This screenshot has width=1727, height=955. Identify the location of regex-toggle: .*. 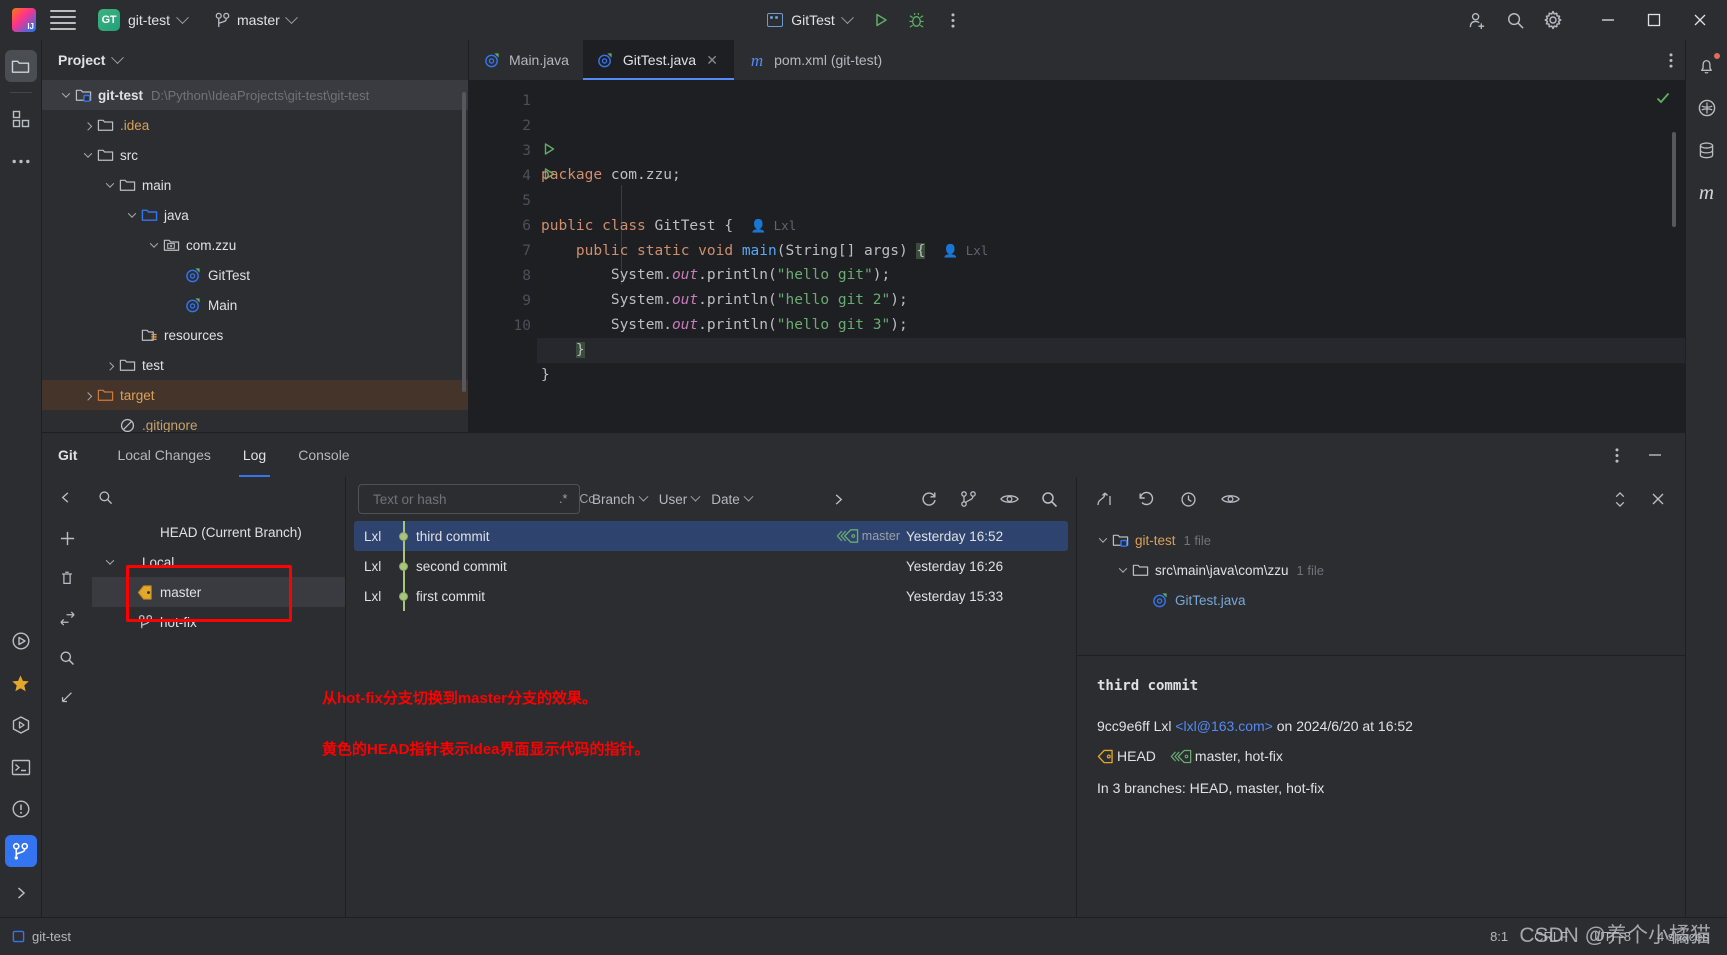
(563, 499).